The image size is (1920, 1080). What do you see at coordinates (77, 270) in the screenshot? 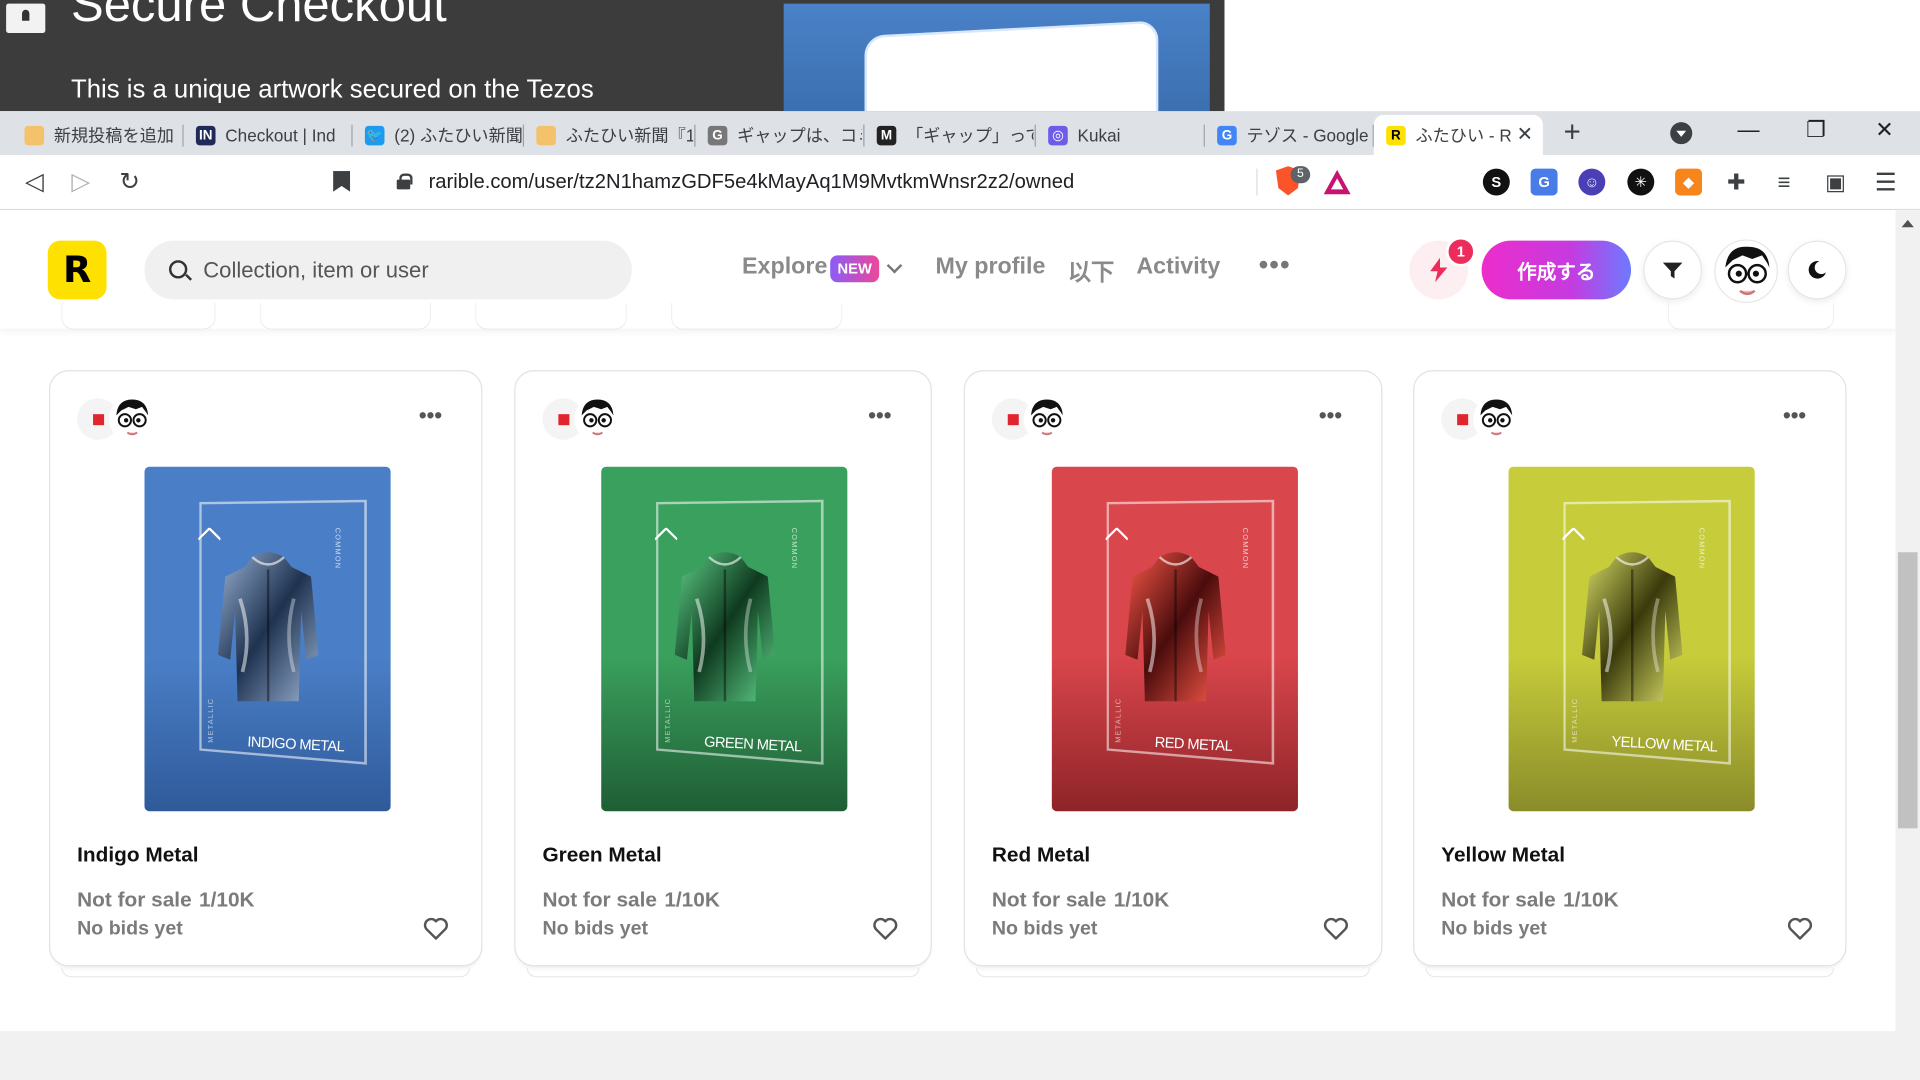
I see `rarible-logo: R` at bounding box center [77, 270].